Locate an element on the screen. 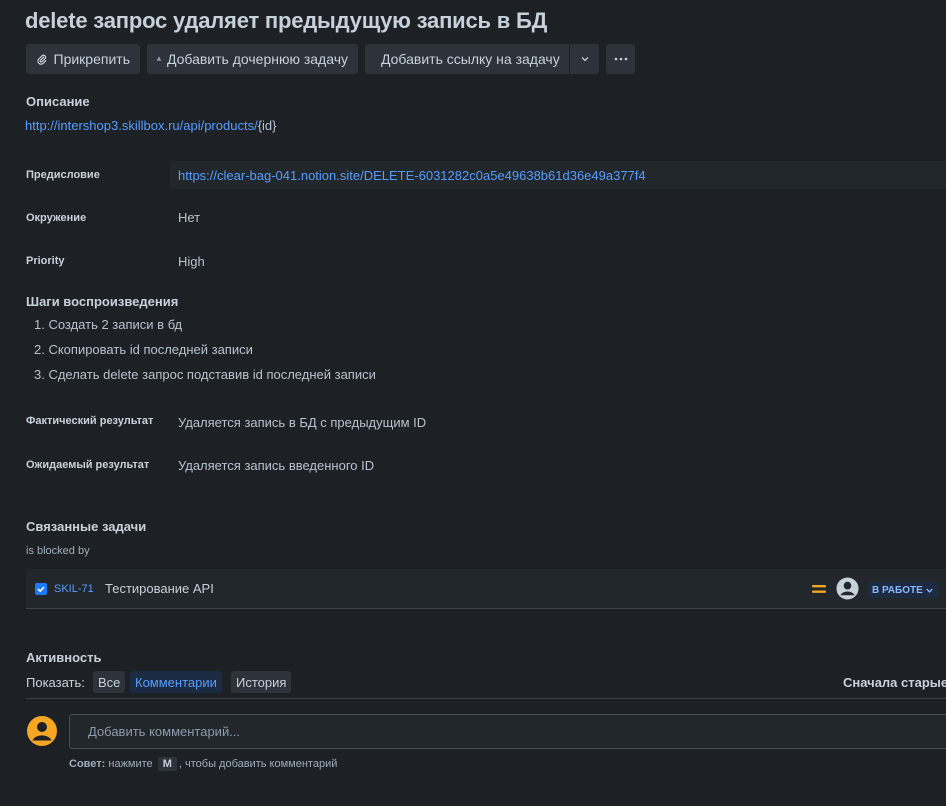  add-link-button: Добавить ссылку на задачу is located at coordinates (467, 59).